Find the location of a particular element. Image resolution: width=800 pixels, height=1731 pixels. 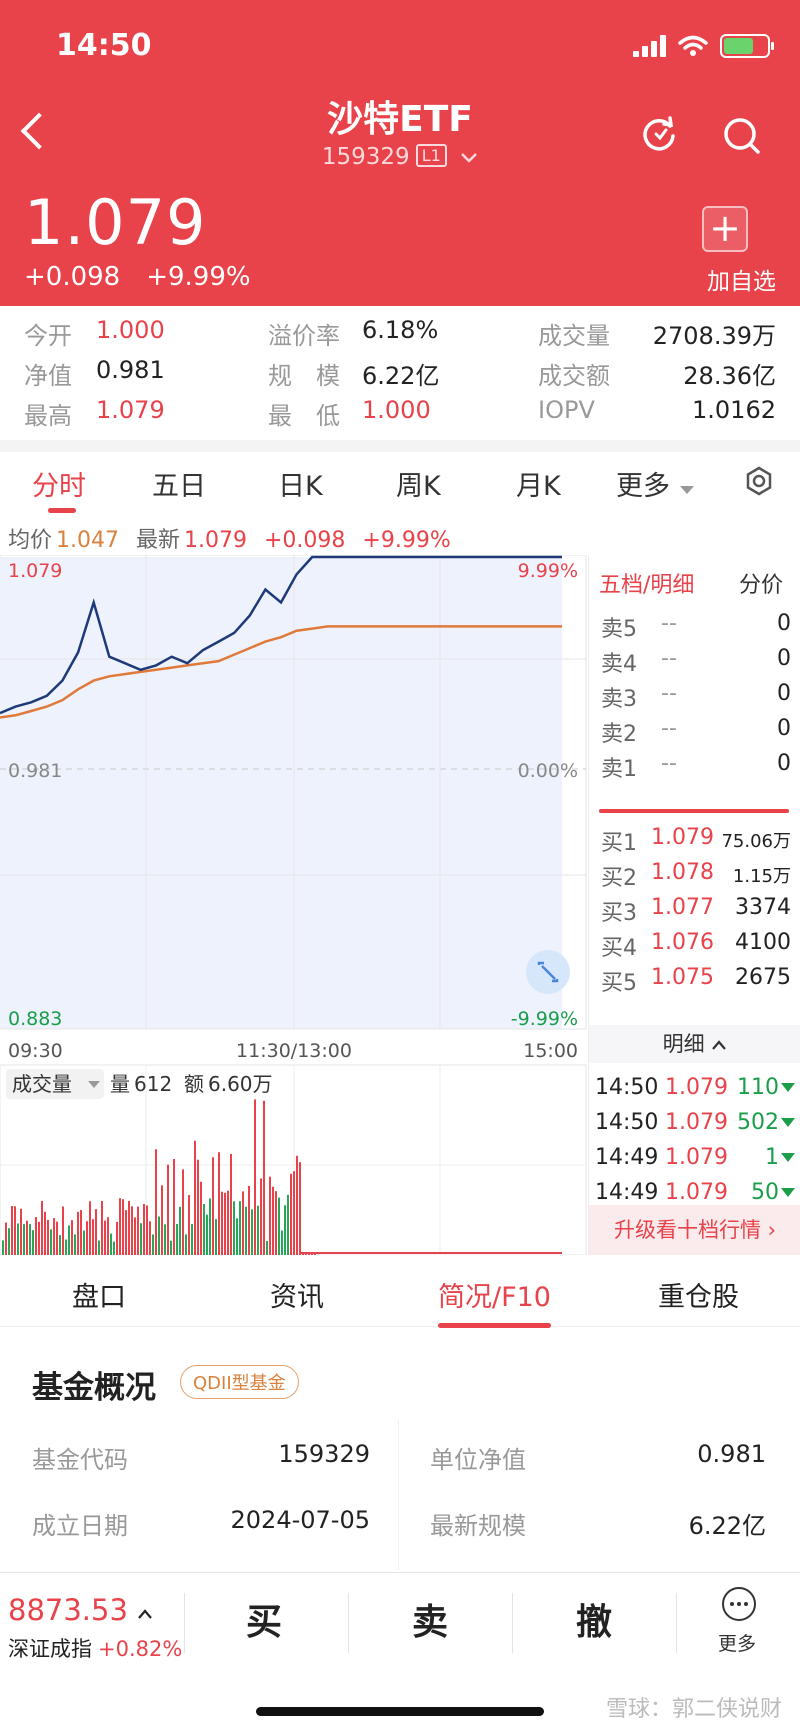

tab-more: 更多 is located at coordinates (655, 483).